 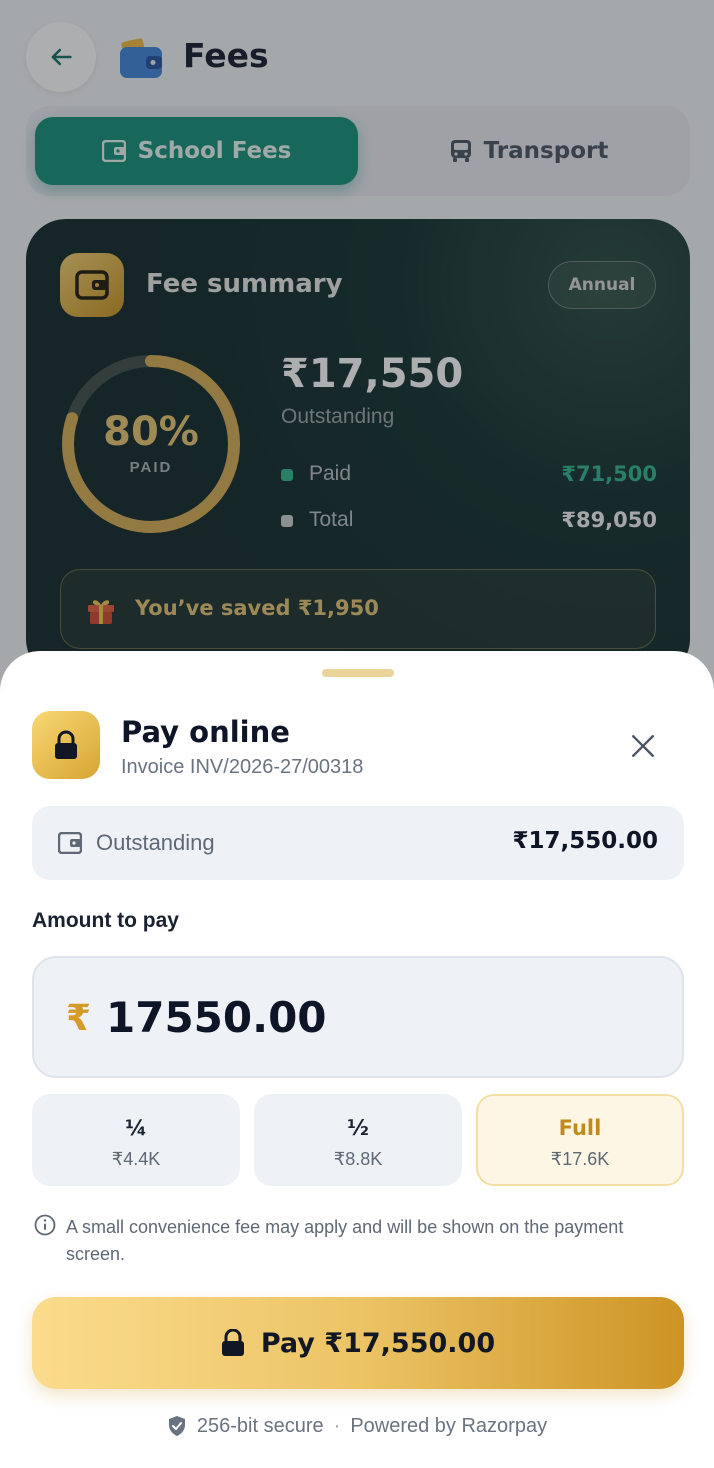 What do you see at coordinates (155, 842) in the screenshot?
I see `outstanding-label: Outstanding` at bounding box center [155, 842].